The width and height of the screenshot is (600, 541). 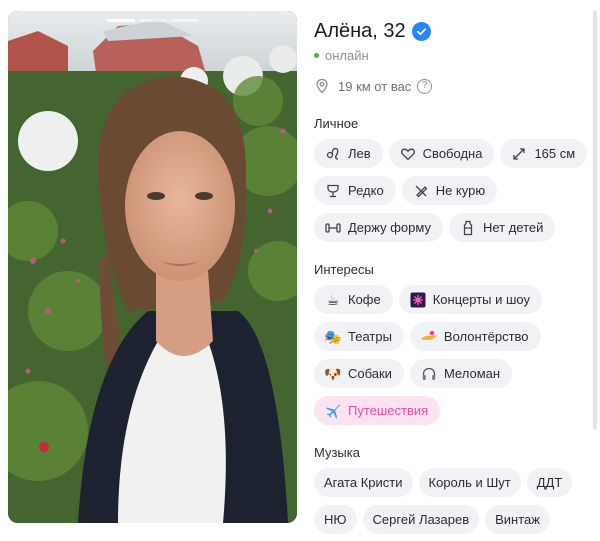 What do you see at coordinates (441, 153) in the screenshot?
I see `chip-relationship: Свободна` at bounding box center [441, 153].